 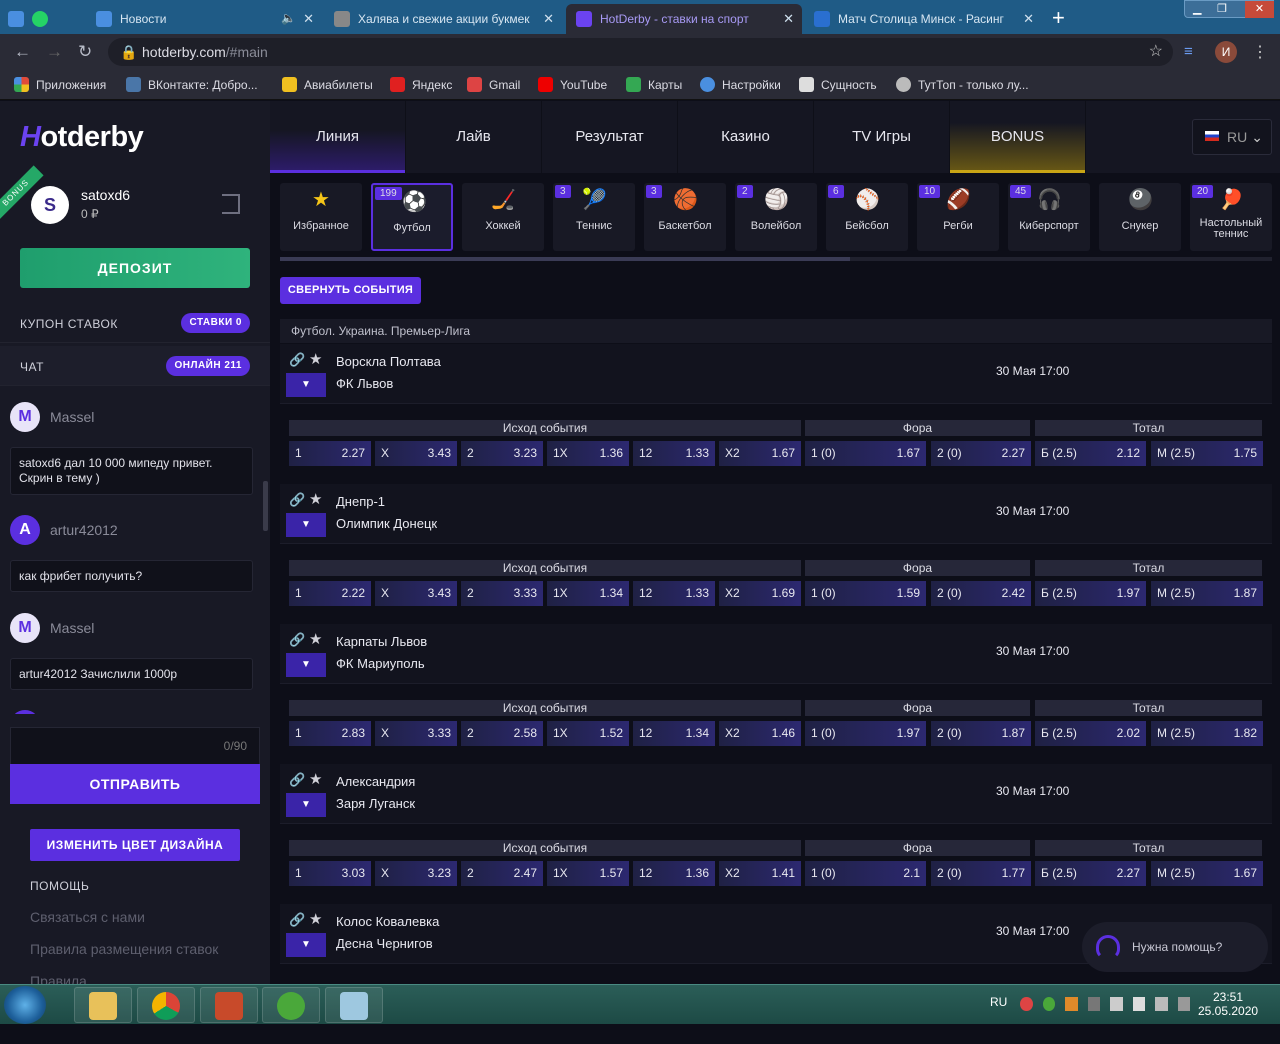 What do you see at coordinates (135, 268) in the screenshot?
I see `deposit-button: ДЕПОЗИТ` at bounding box center [135, 268].